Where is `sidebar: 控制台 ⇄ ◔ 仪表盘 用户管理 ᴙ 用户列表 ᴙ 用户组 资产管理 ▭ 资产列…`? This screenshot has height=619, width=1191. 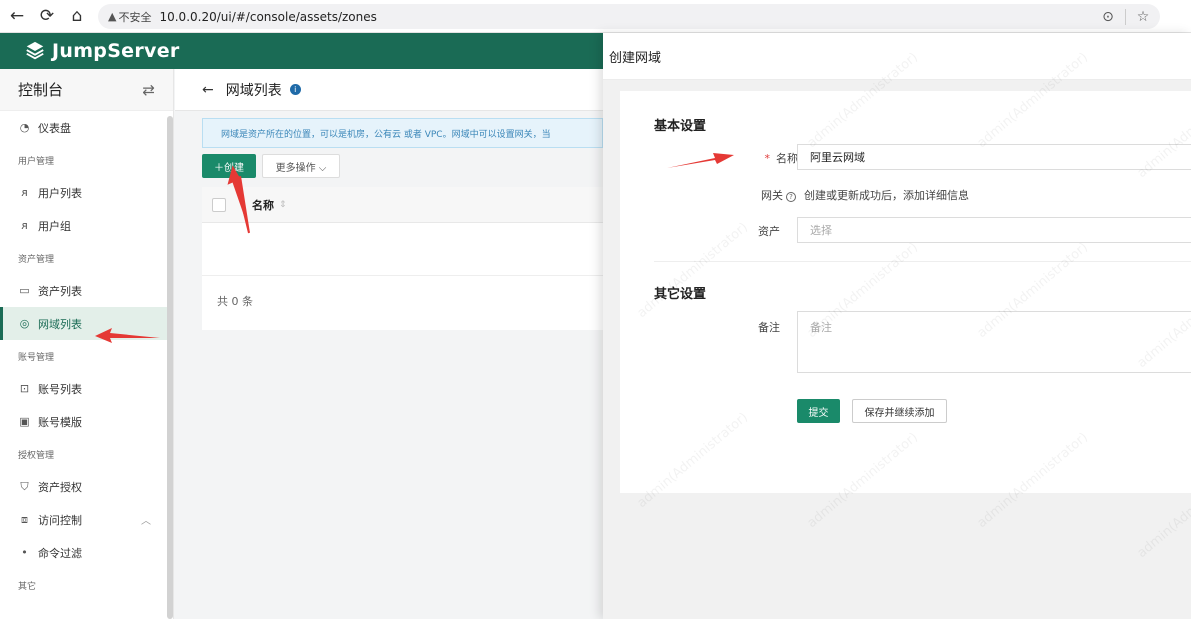
sidebar: 控制台 ⇄ ◔ 仪表盘 用户管理 ᴙ 用户列表 ᴙ 用户组 资产管理 ▭ 资产列… is located at coordinates (87, 344).